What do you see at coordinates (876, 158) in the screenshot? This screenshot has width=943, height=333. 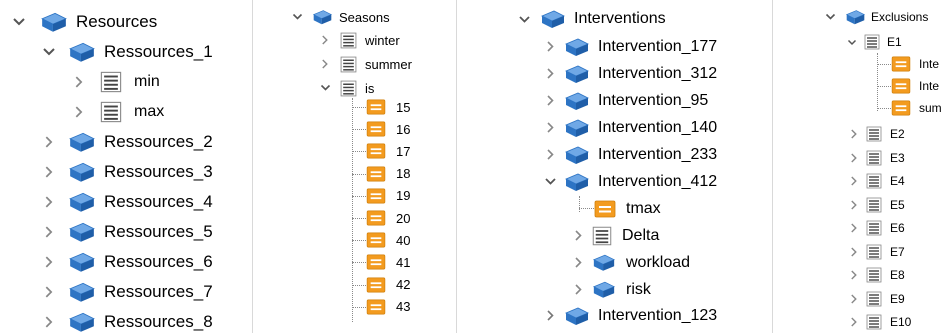 I see `tree-node-e3: E3` at bounding box center [876, 158].